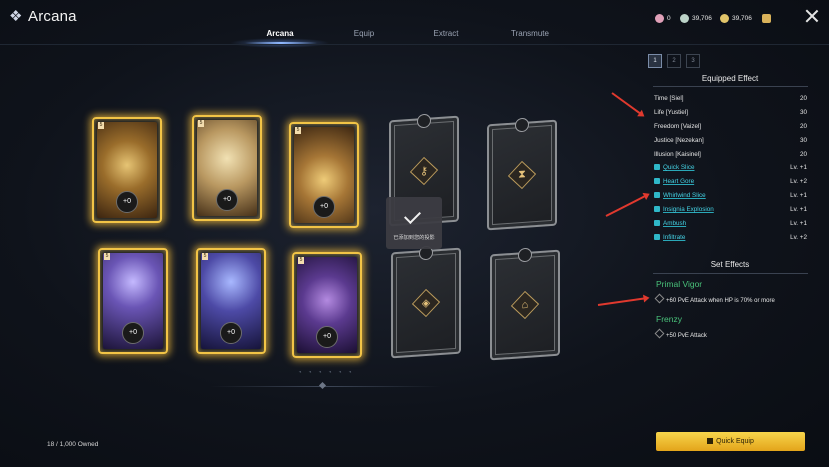 This screenshot has height=467, width=829. What do you see at coordinates (730, 169) in the screenshot?
I see `skill-row: Quick Slice Lv. +1` at bounding box center [730, 169].